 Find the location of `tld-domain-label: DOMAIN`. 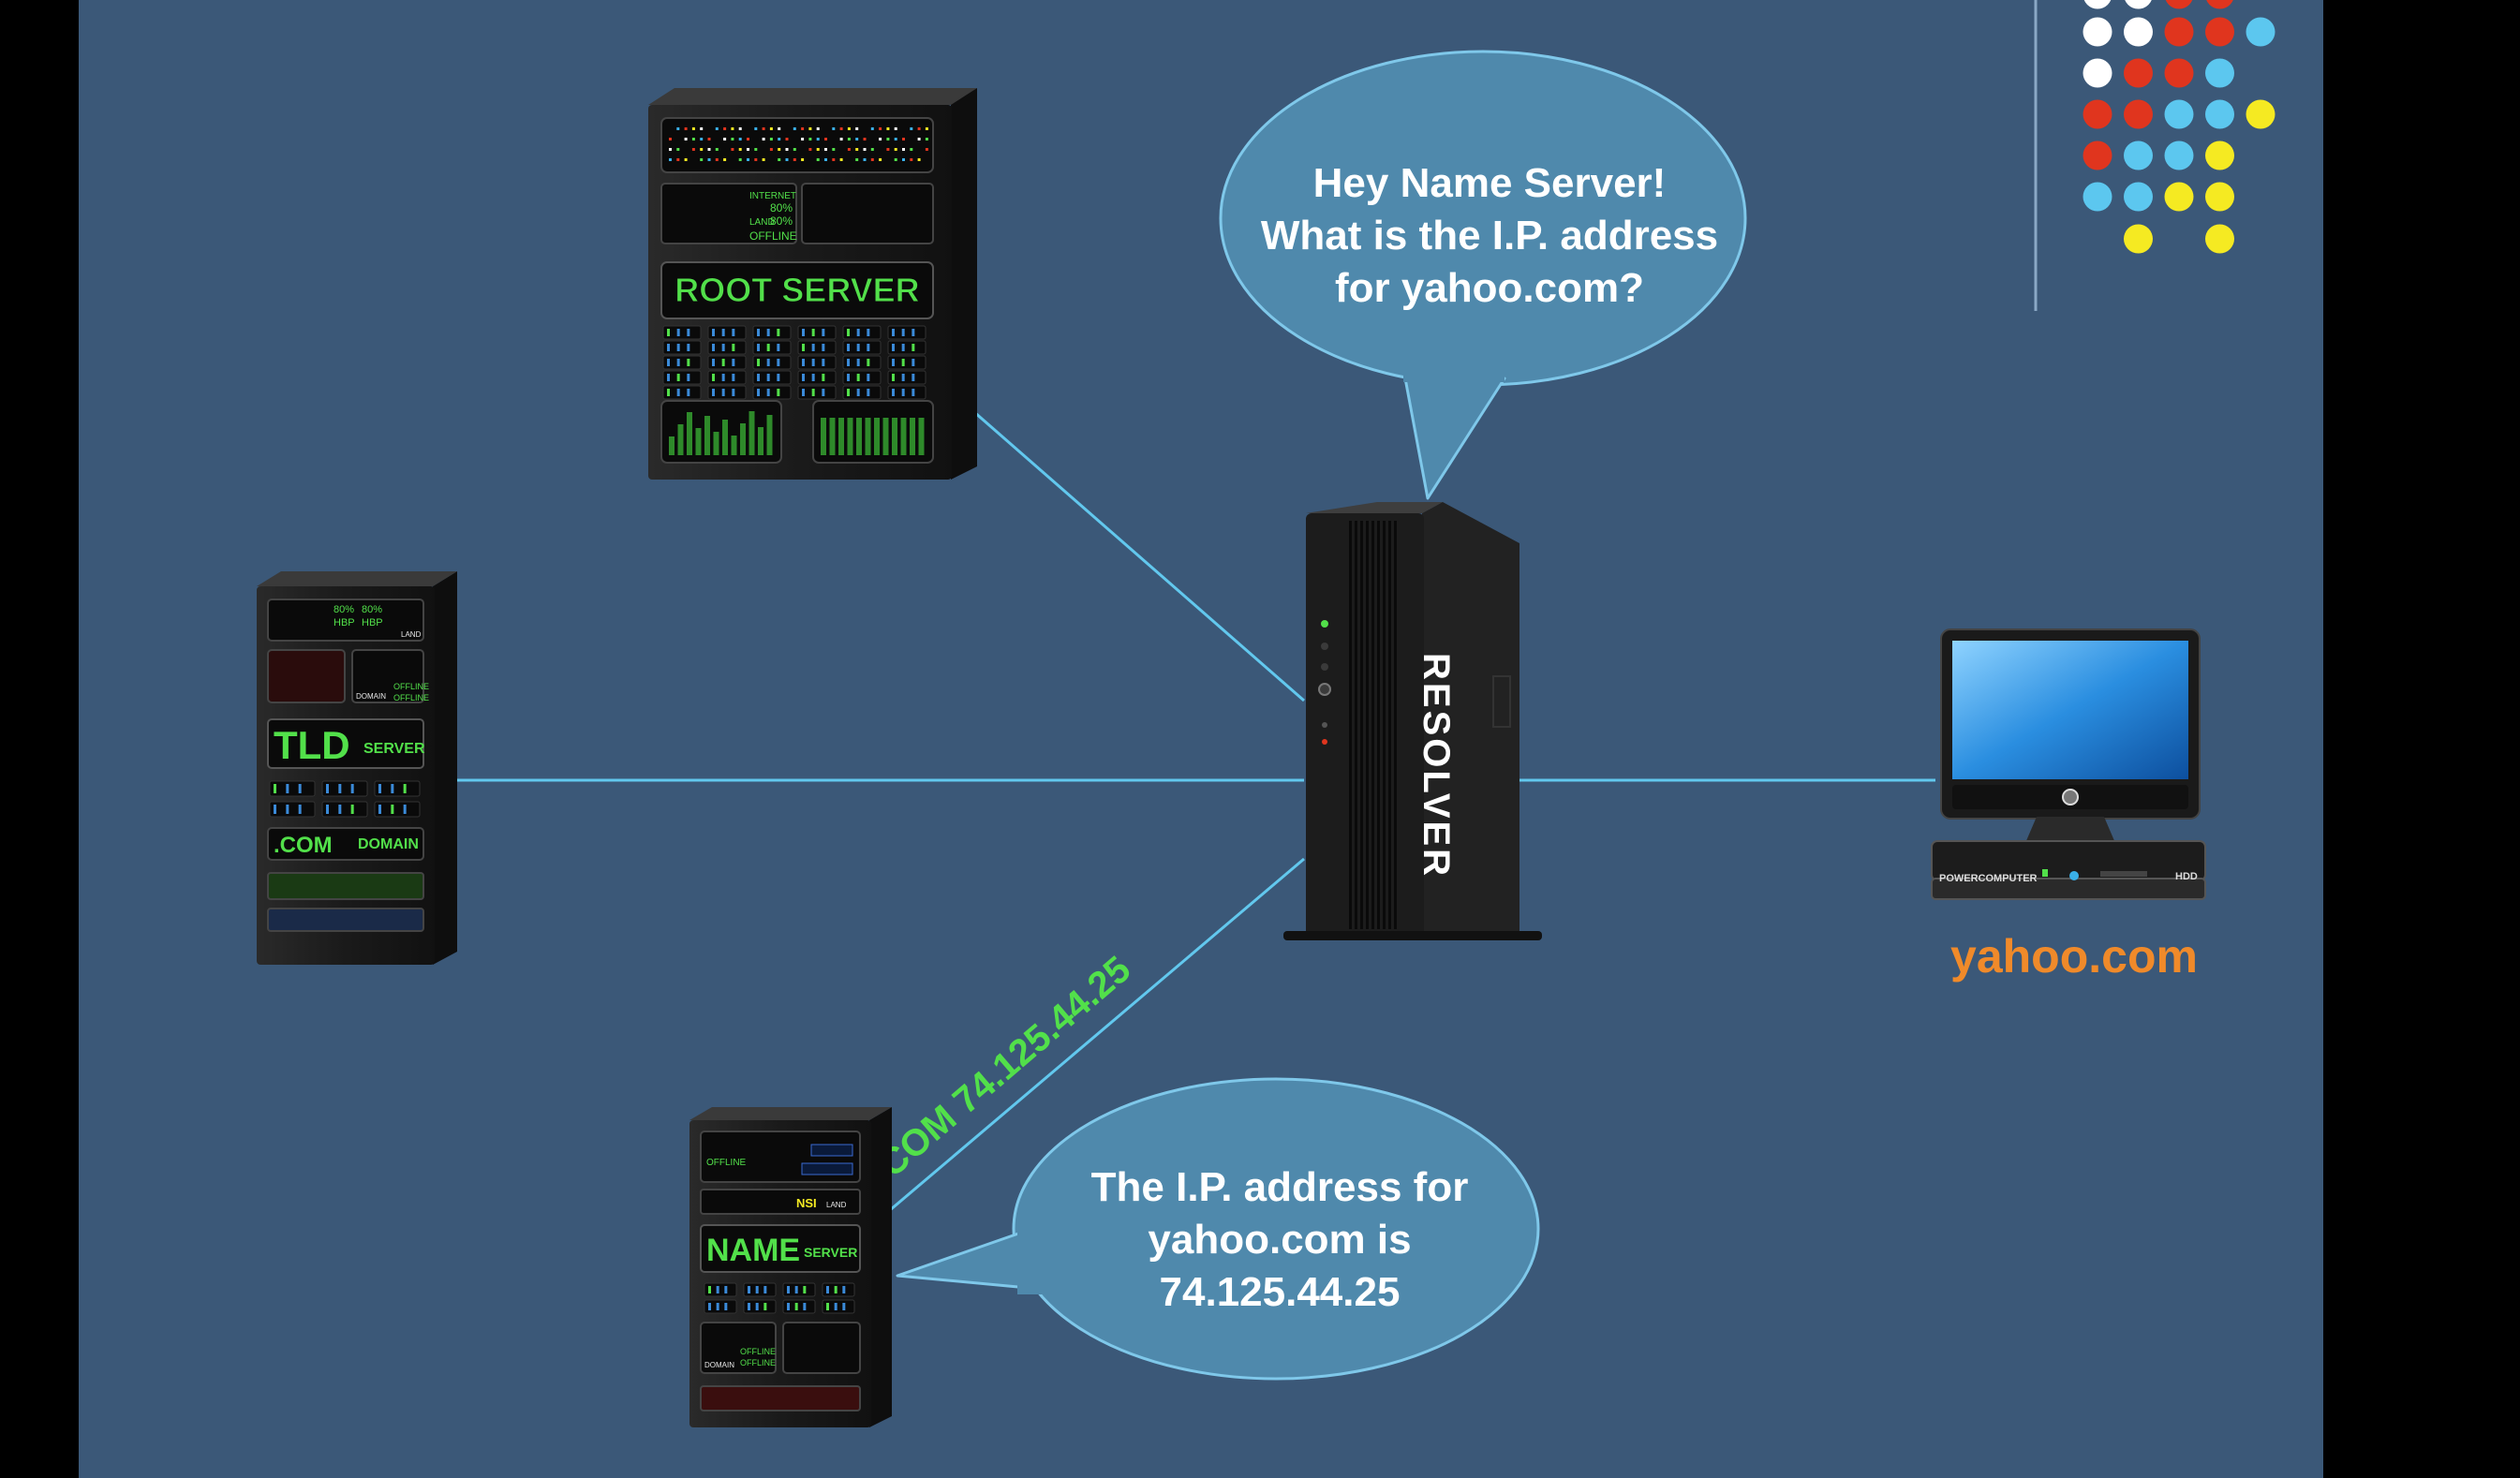

tld-domain-label: DOMAIN is located at coordinates (388, 844).